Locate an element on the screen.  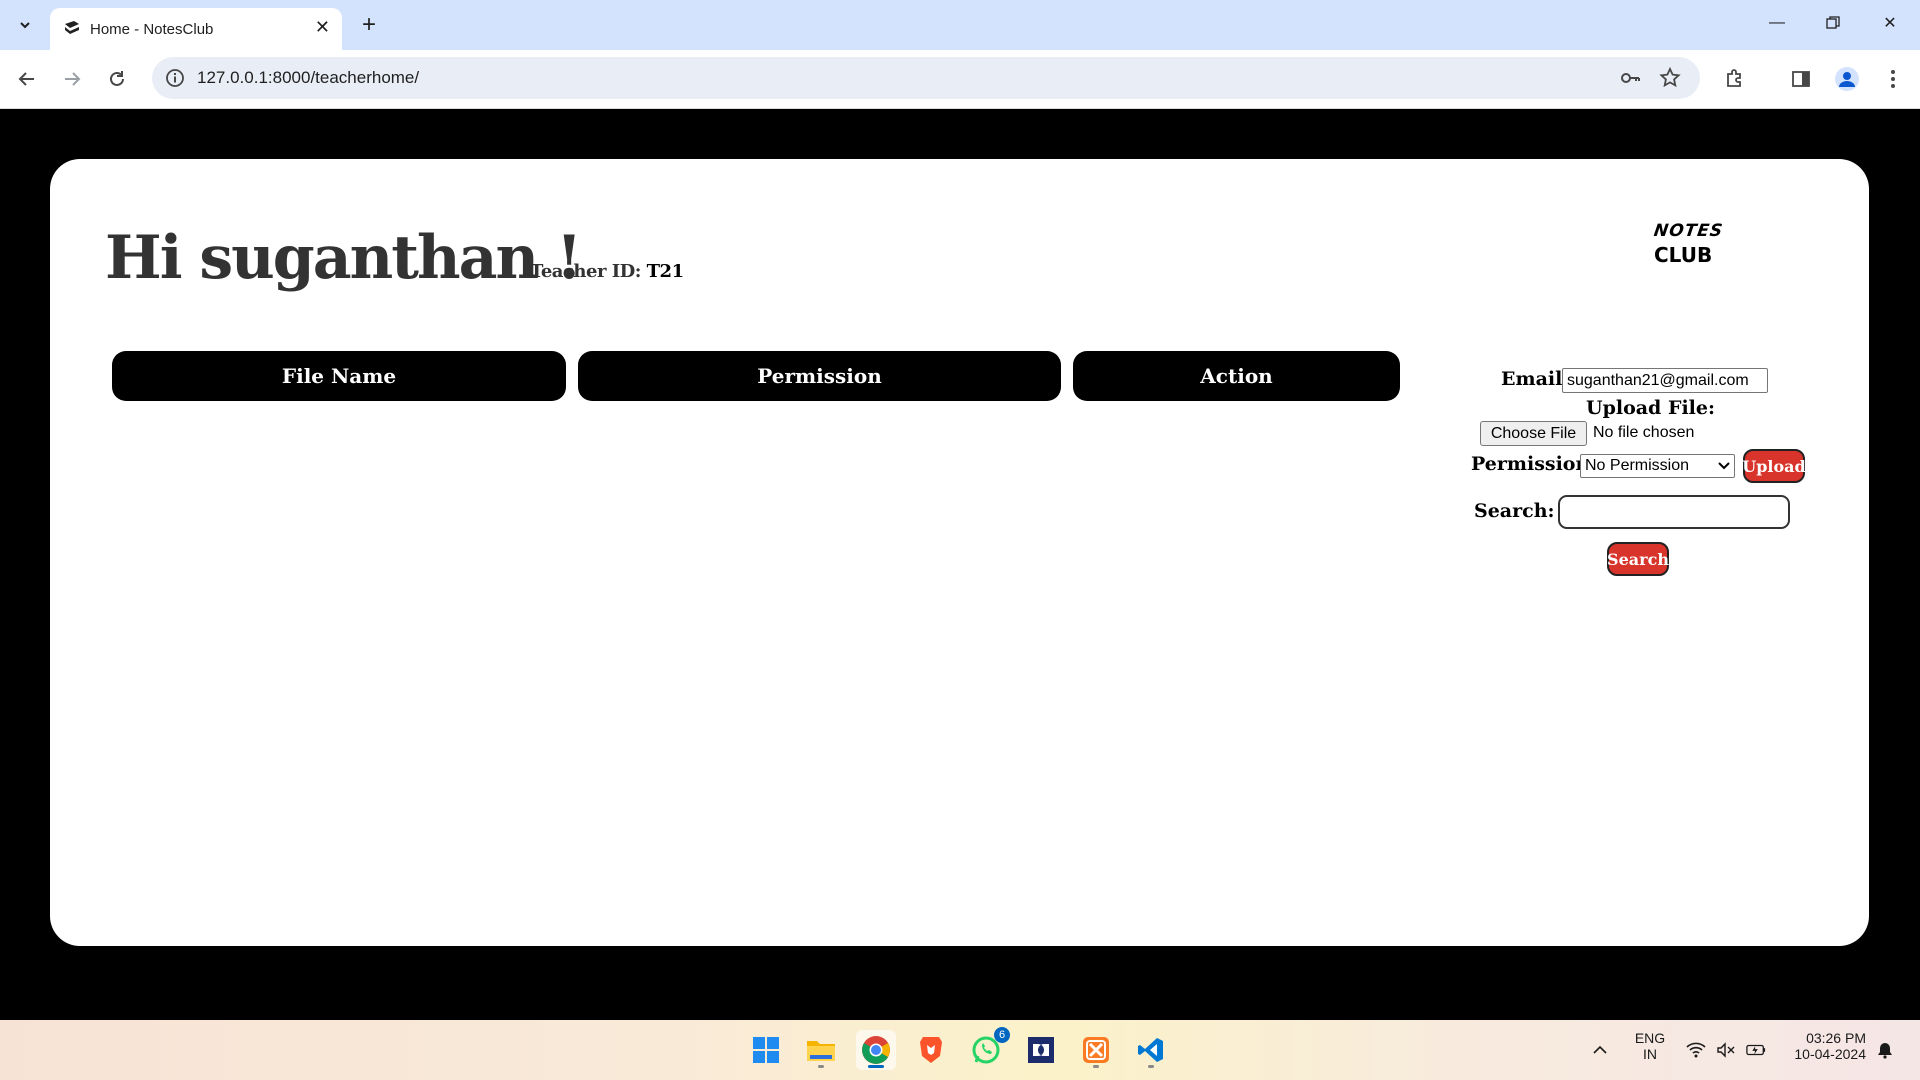
whatsapp-badge: 6 is located at coordinates (1002, 1035).